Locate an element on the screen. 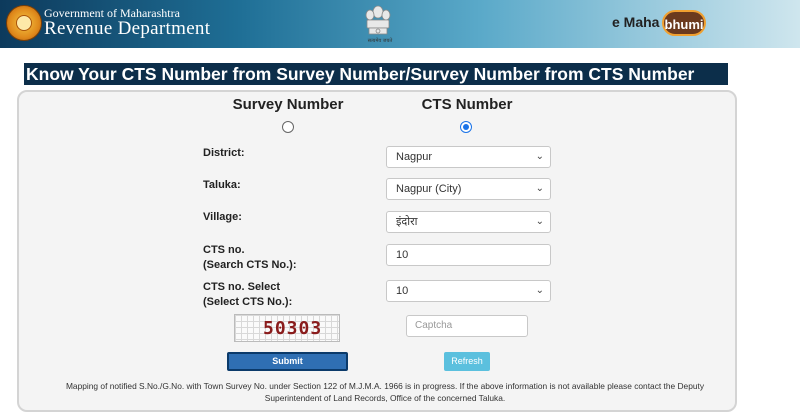 The width and height of the screenshot is (800, 420). cts-search-input: 10 is located at coordinates (468, 255).